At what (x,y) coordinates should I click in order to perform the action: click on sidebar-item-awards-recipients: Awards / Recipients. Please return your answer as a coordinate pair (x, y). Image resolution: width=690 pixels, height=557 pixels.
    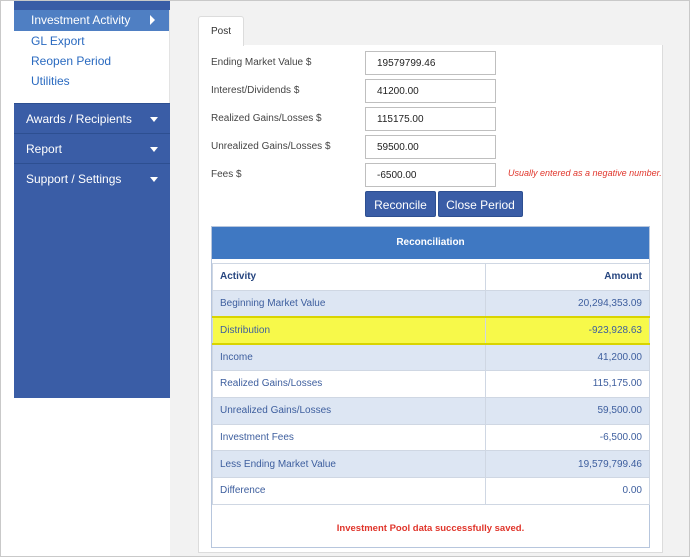
    Looking at the image, I should click on (92, 118).